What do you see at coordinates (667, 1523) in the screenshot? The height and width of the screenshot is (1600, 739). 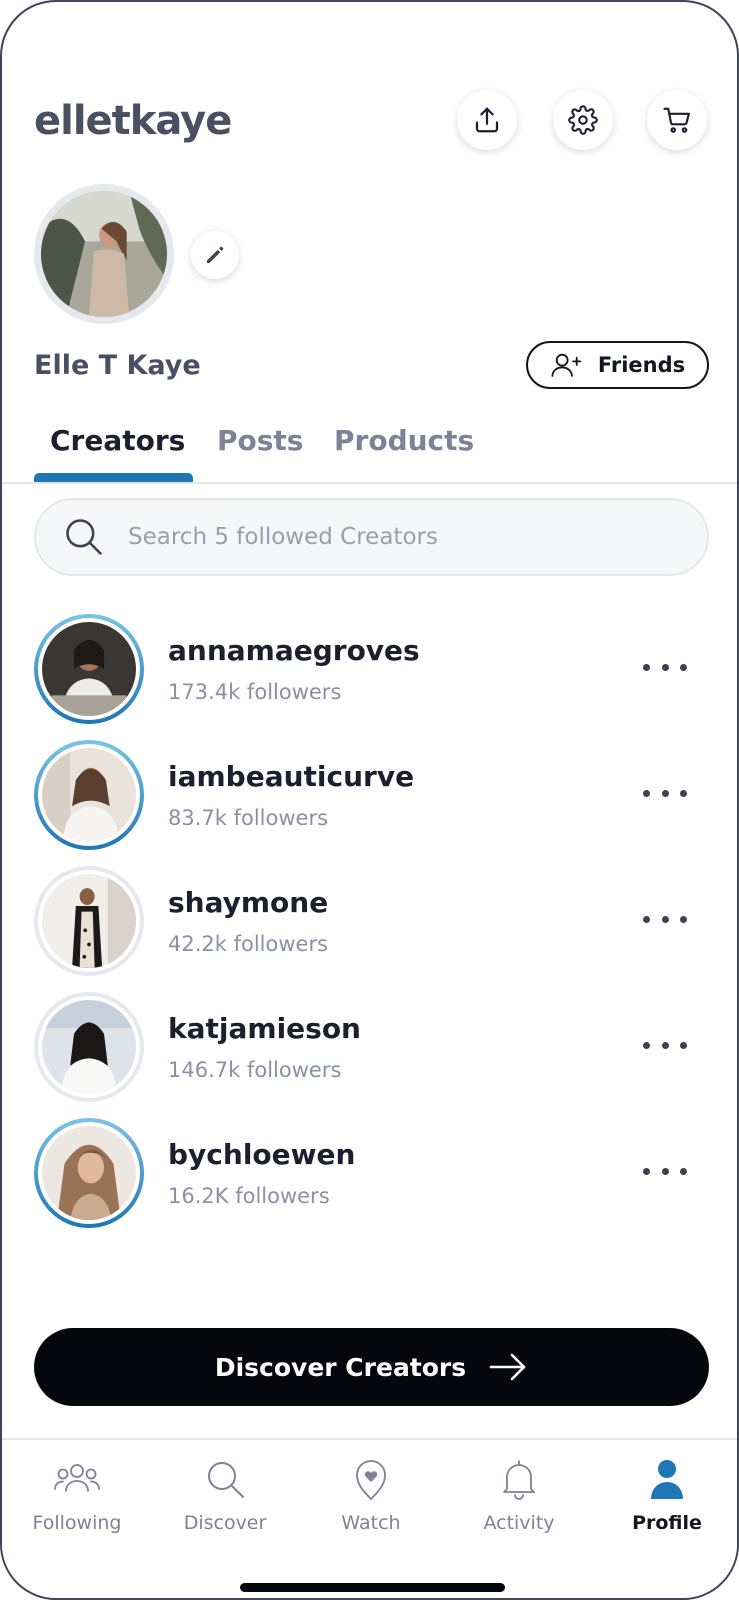 I see `nav-profile-label: Profile` at bounding box center [667, 1523].